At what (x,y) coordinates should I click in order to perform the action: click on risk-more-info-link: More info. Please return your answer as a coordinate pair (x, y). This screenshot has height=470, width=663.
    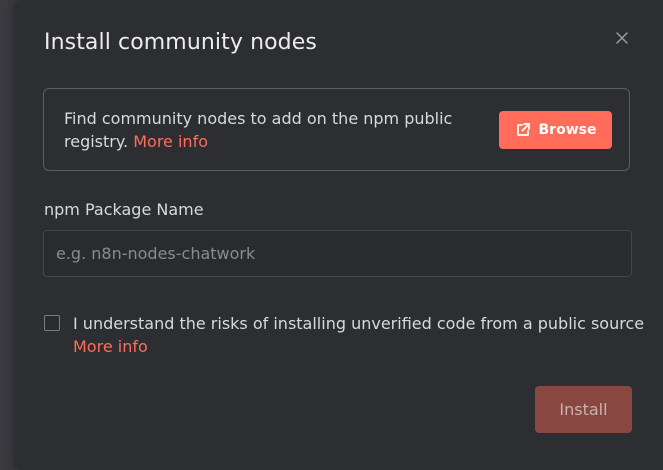
    Looking at the image, I should click on (110, 346).